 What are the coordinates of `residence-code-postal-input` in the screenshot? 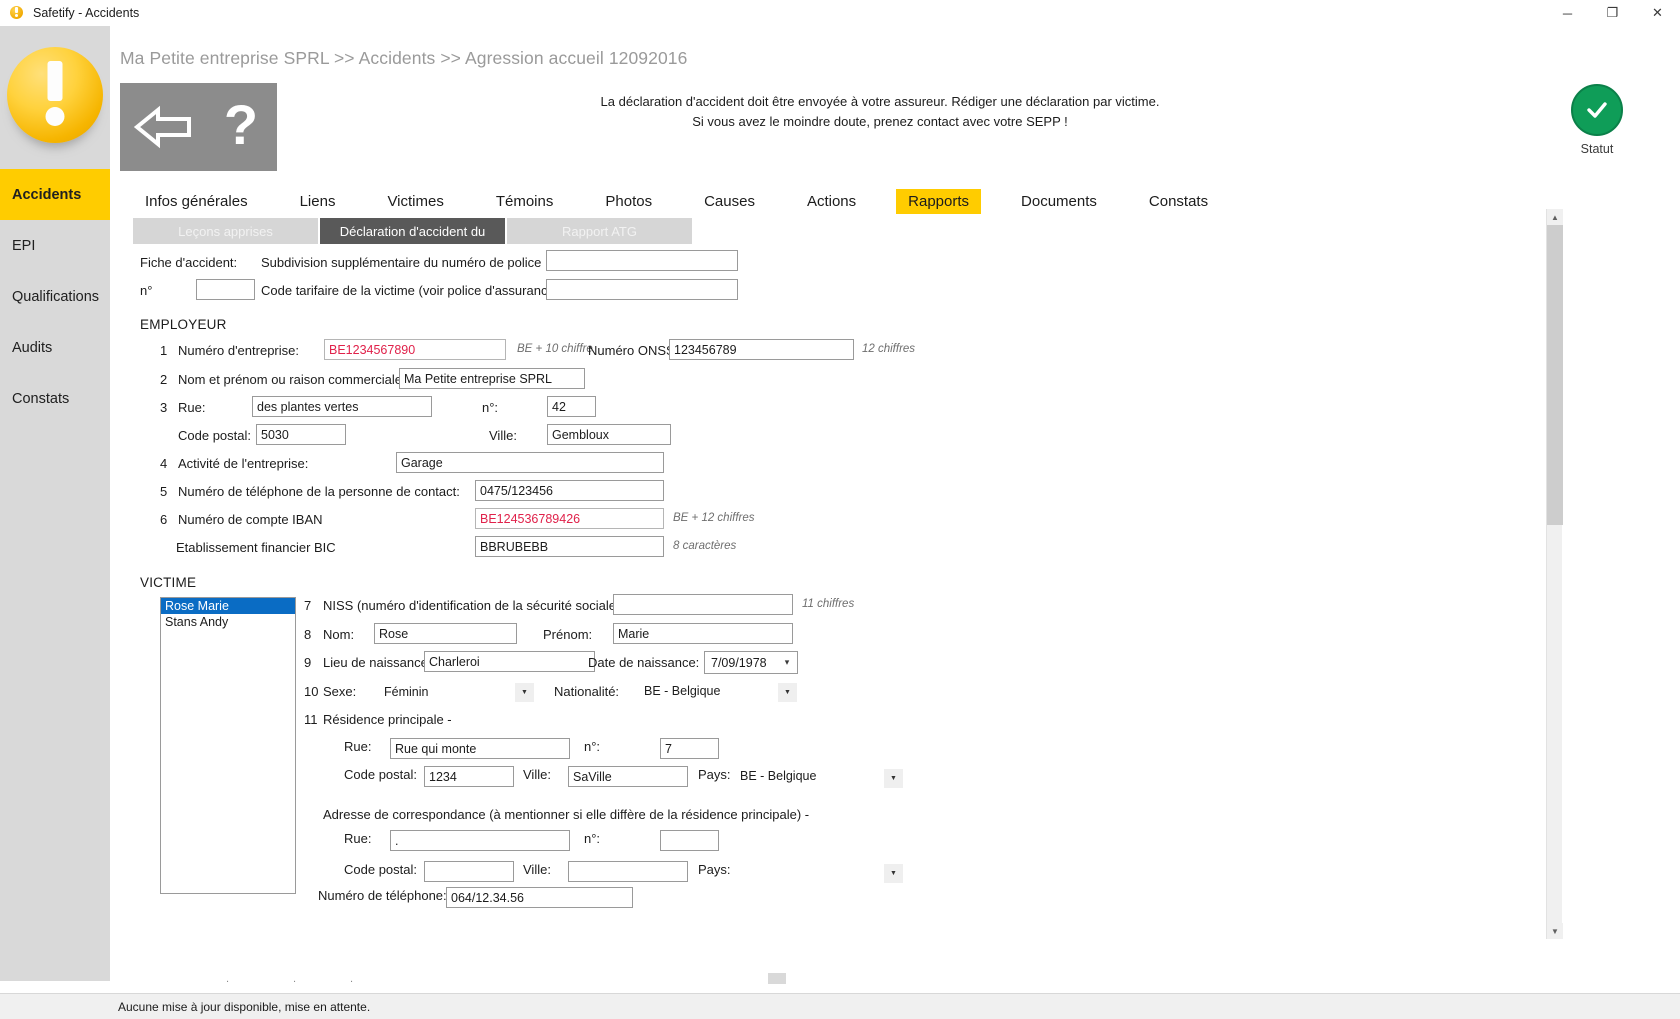 It's located at (469, 776).